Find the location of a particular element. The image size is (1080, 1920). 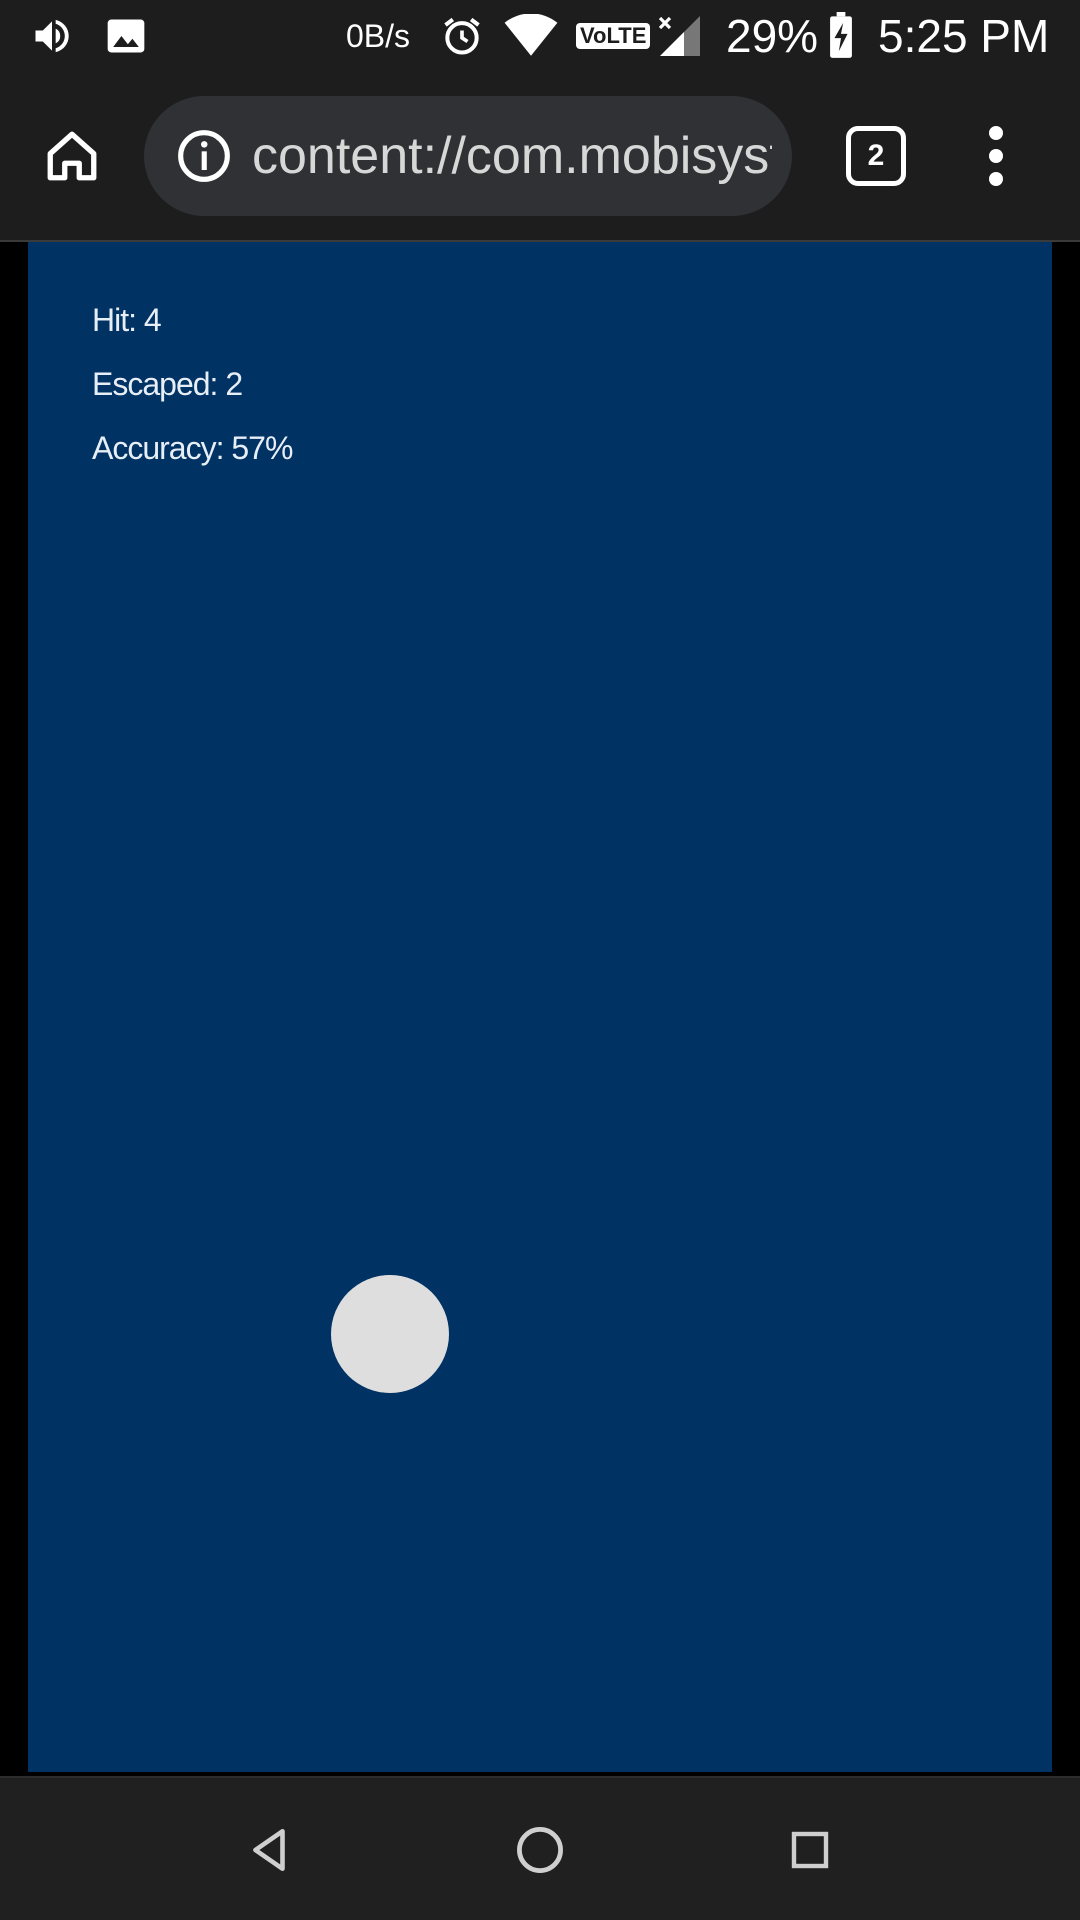

more-vert-icon is located at coordinates (996, 156).